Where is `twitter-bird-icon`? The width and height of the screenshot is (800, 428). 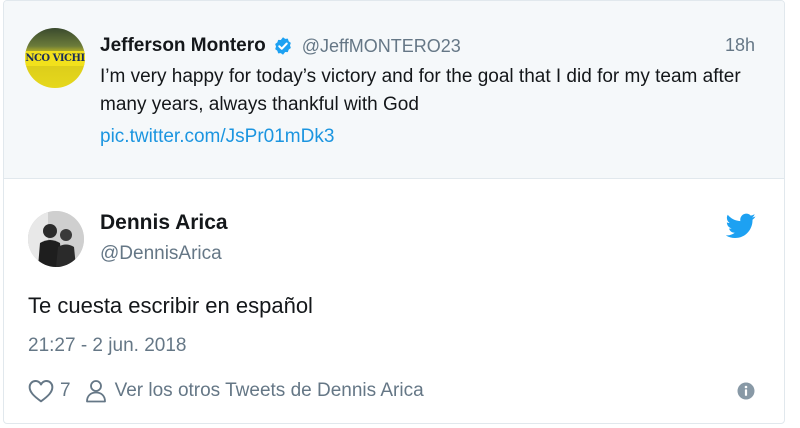 twitter-bird-icon is located at coordinates (741, 226).